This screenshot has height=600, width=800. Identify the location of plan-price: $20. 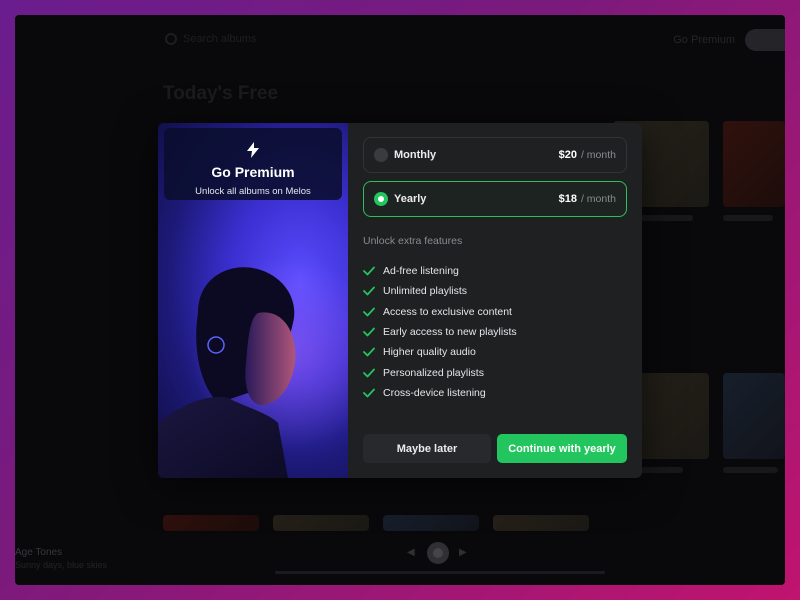
(567, 155).